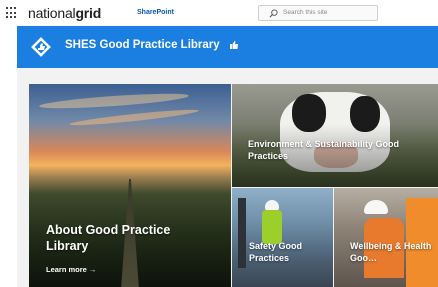  Describe the element at coordinates (12, 13) in the screenshot. I see `app-launcher-icon` at that location.